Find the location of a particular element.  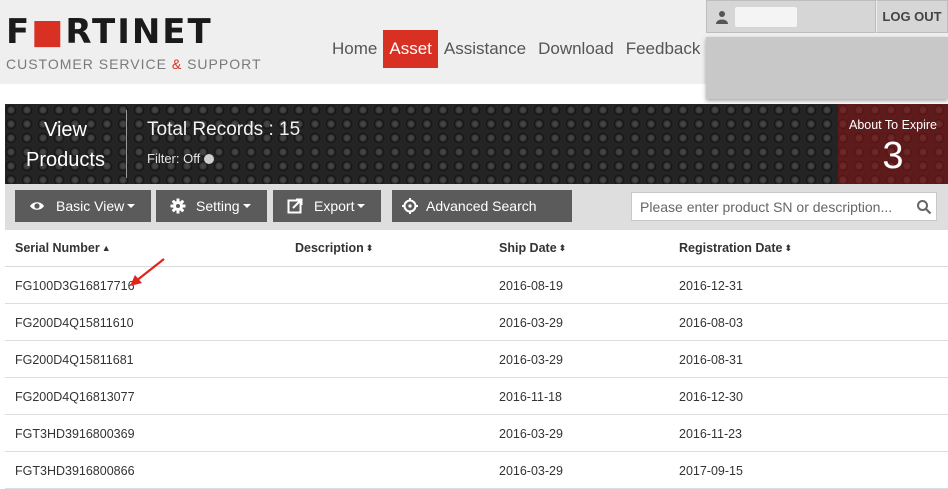

nav-asset: Asset is located at coordinates (410, 49).